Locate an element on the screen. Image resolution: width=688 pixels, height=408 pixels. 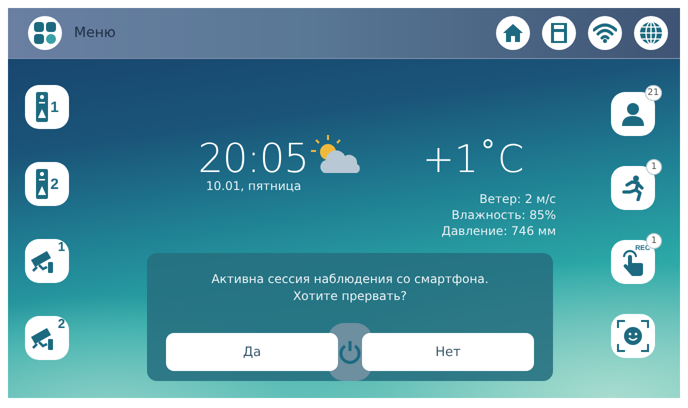
person-icon is located at coordinates (633, 114).